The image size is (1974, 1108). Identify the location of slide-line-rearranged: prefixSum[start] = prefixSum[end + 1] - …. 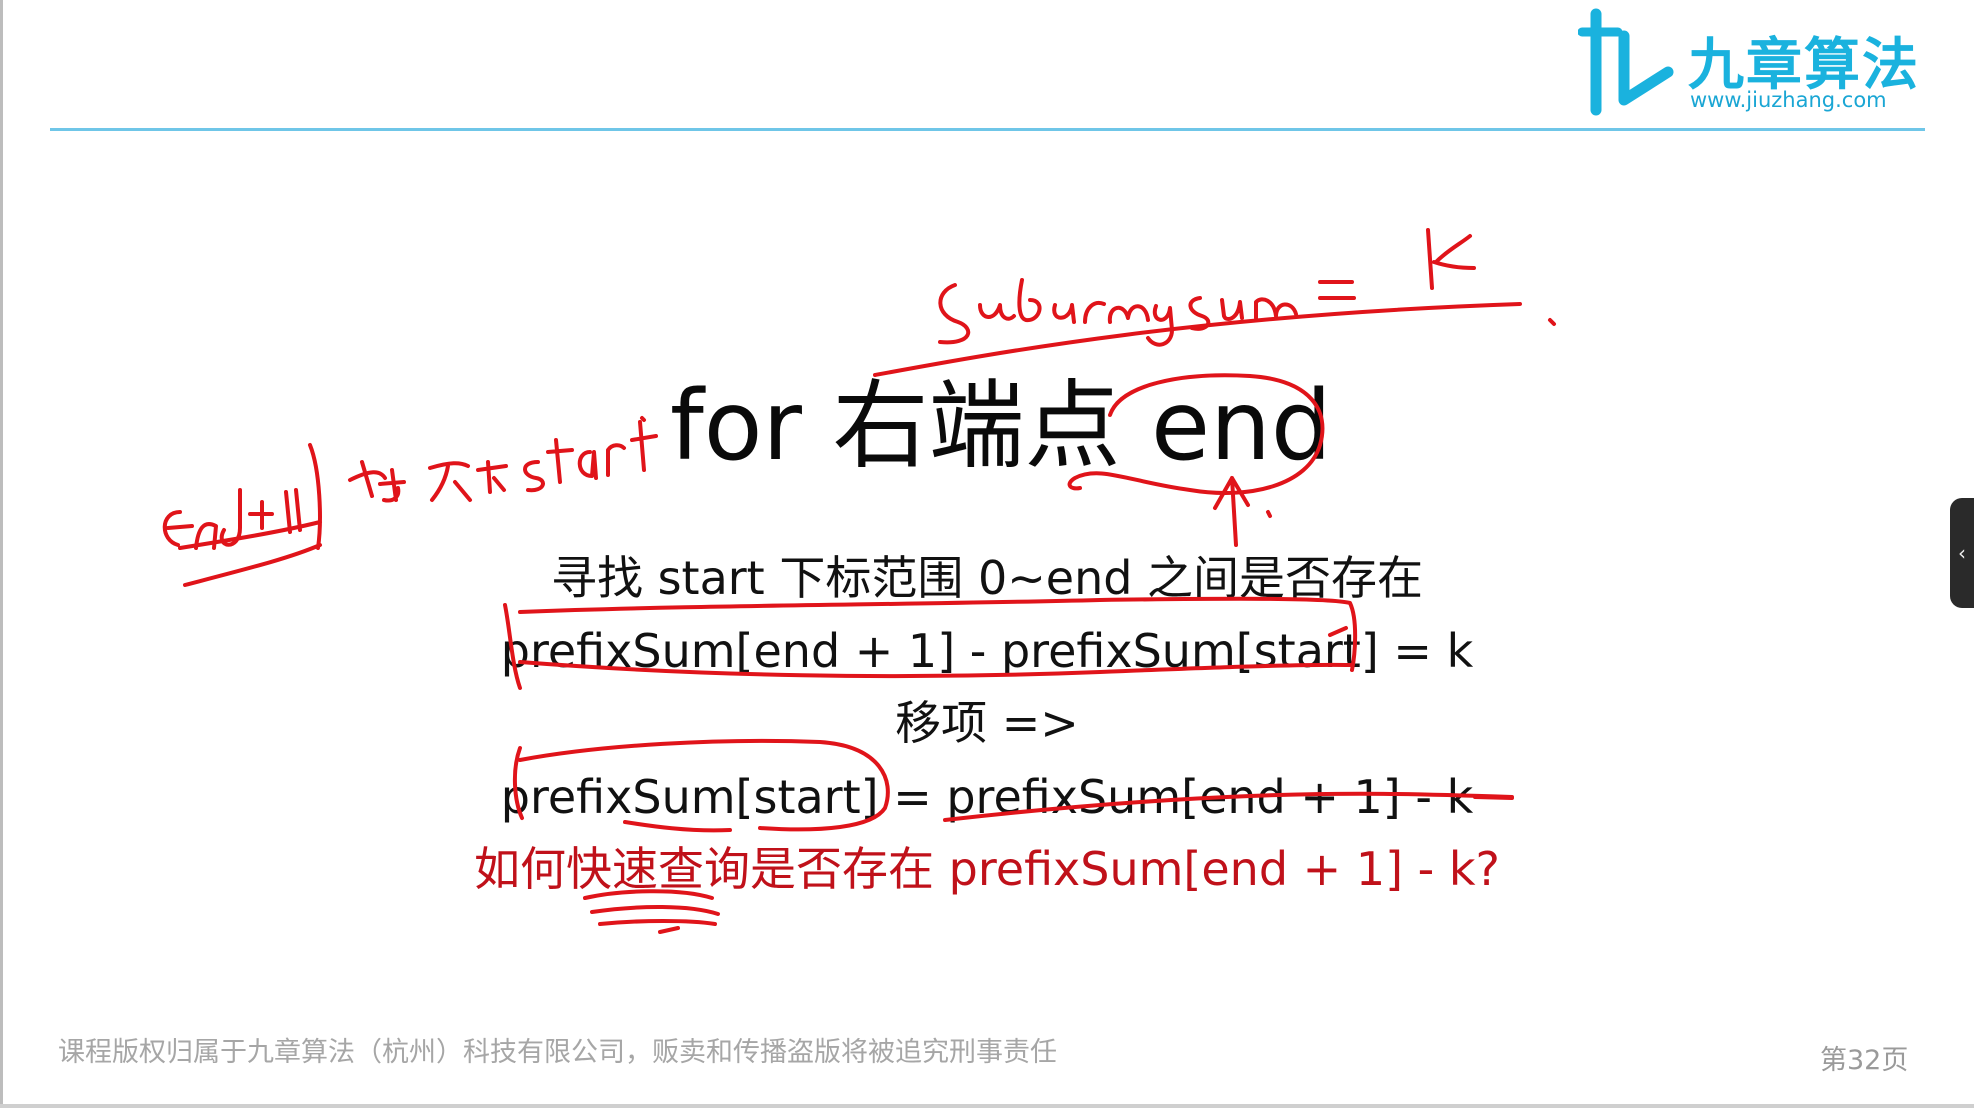
(987, 797).